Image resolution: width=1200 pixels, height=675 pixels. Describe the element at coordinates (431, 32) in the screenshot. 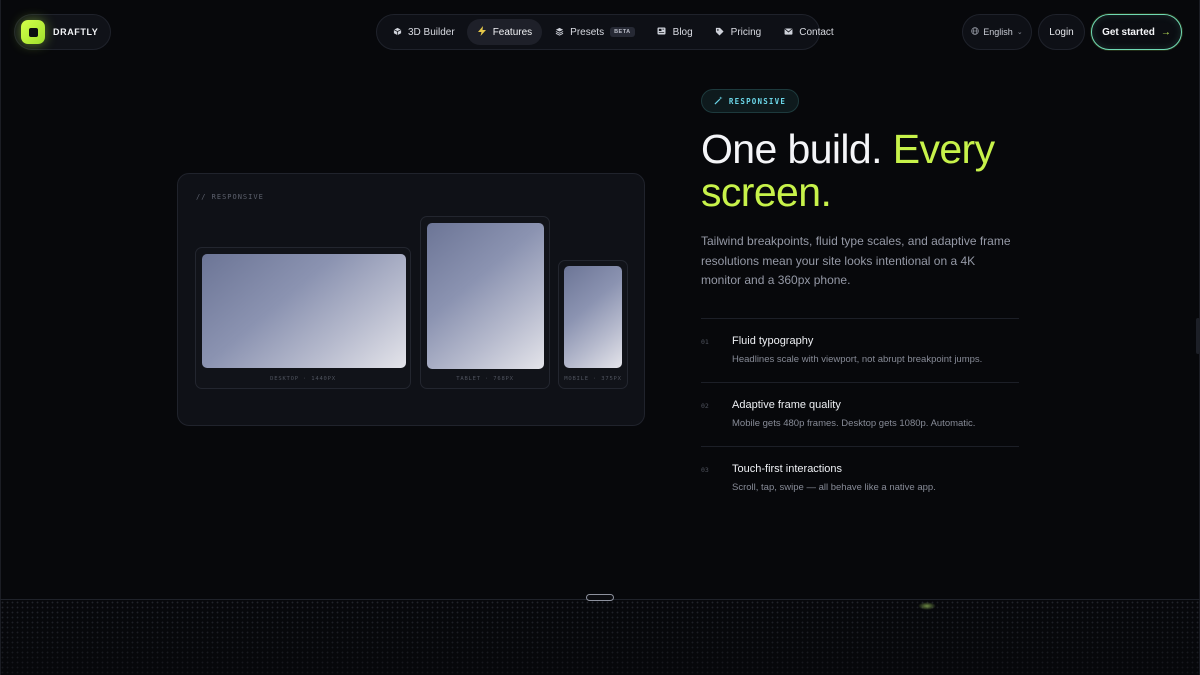

I see `nav-label: 3D Builder` at that location.